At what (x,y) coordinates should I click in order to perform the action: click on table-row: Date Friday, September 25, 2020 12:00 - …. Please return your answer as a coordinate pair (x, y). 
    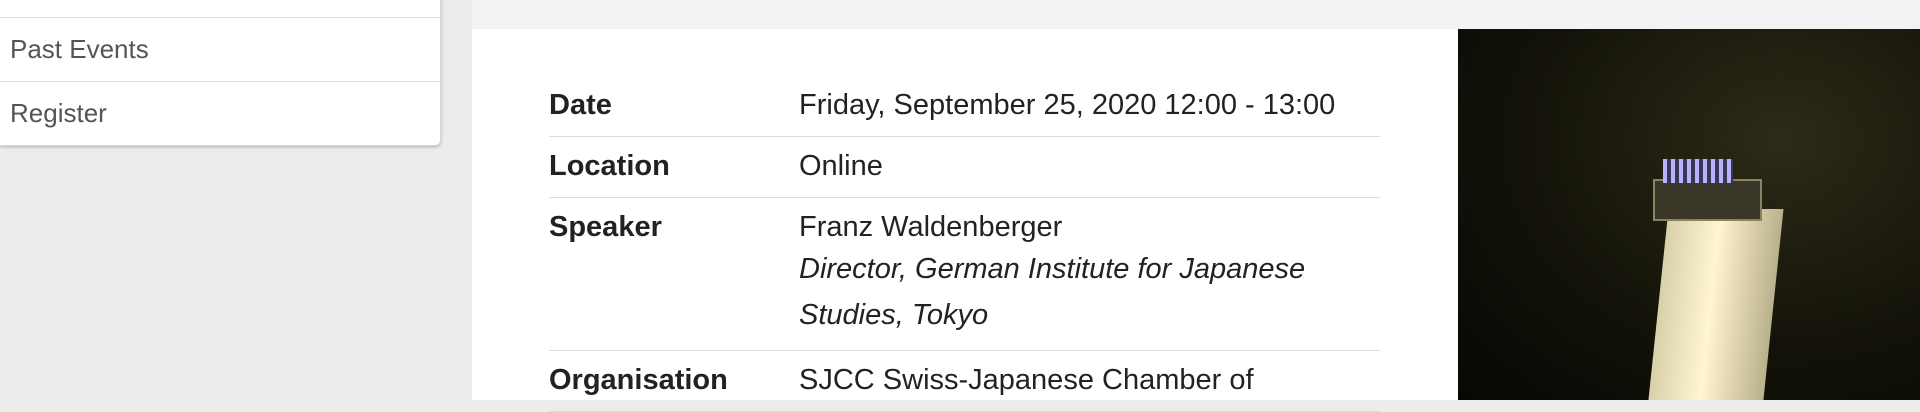
    Looking at the image, I should click on (964, 106).